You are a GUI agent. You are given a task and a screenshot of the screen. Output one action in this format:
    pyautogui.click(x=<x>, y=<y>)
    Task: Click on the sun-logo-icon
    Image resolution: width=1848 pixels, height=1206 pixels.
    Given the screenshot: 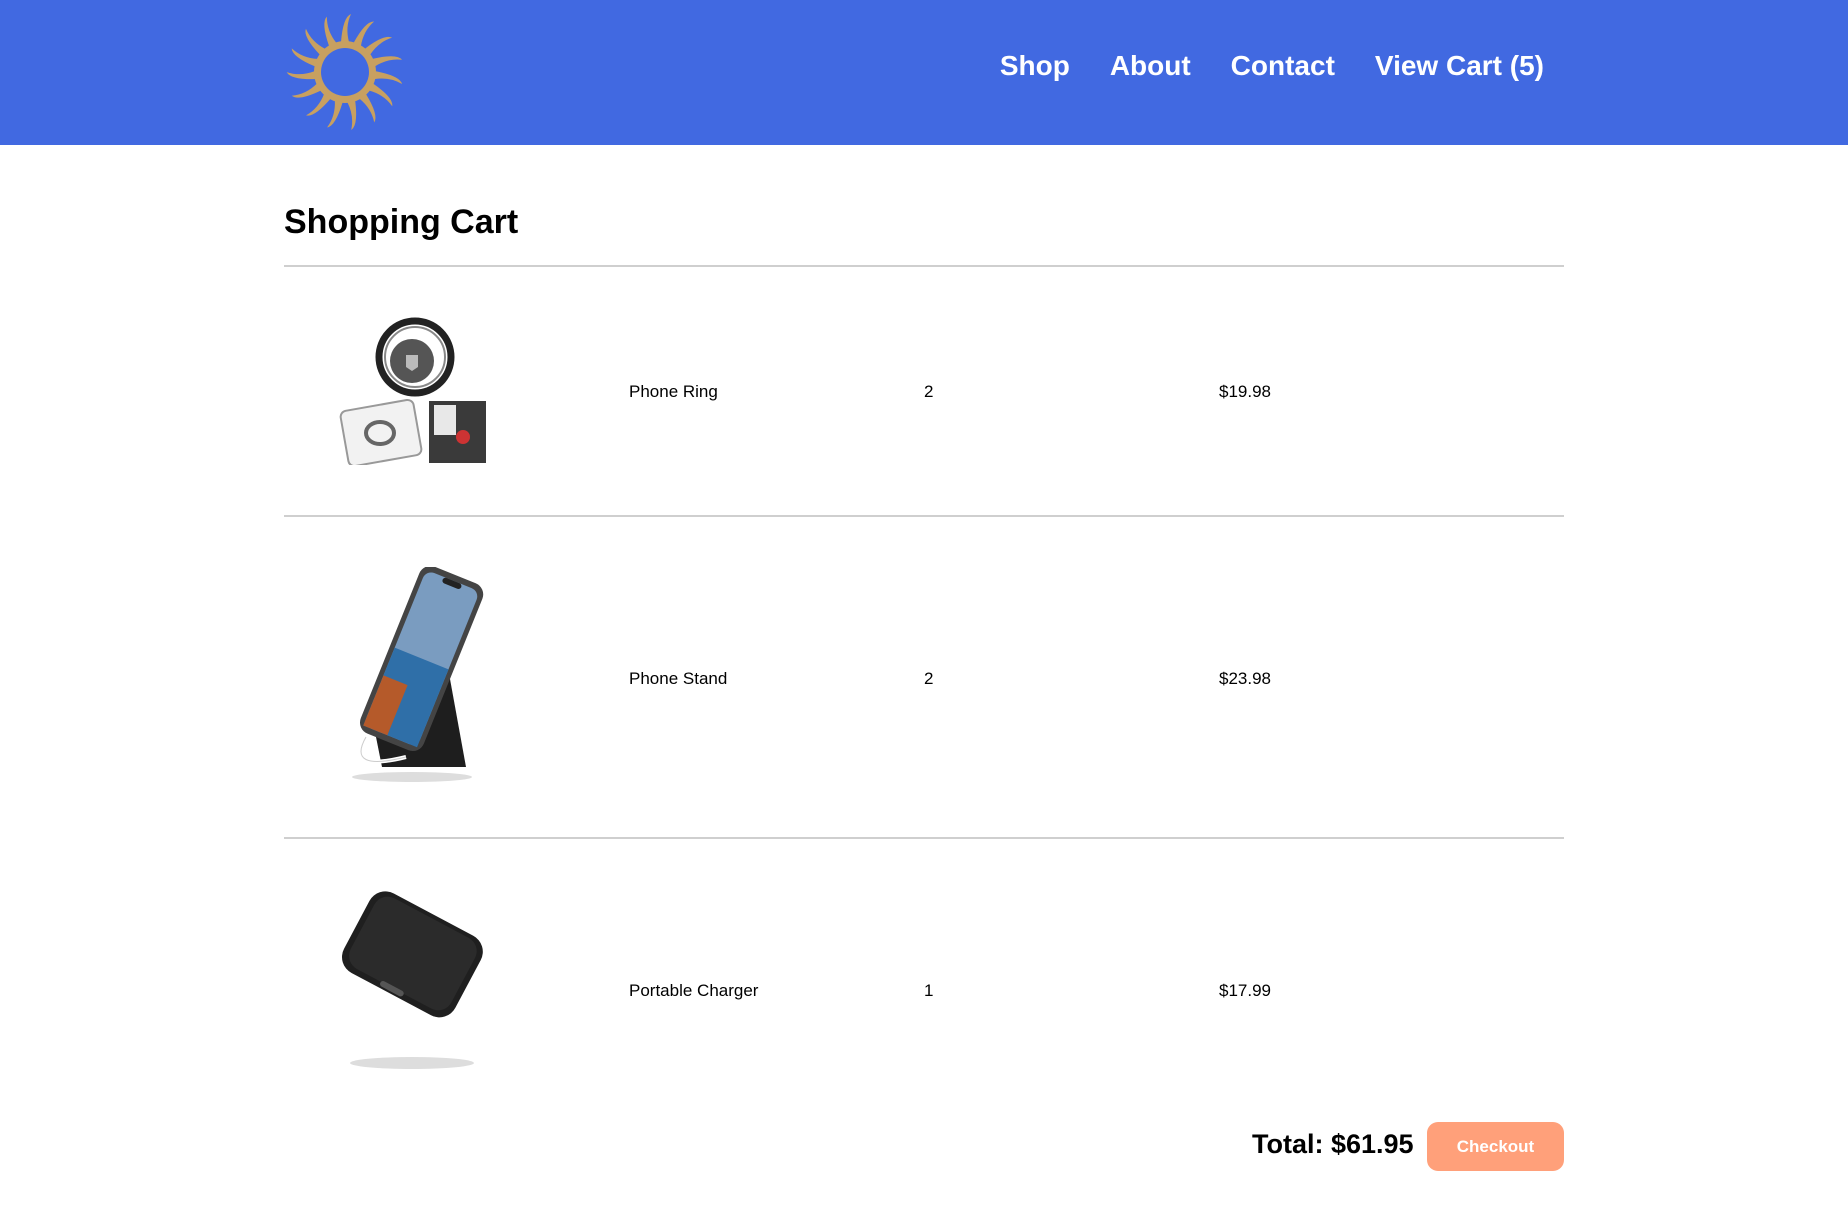 What is the action you would take?
    pyautogui.click(x=345, y=72)
    